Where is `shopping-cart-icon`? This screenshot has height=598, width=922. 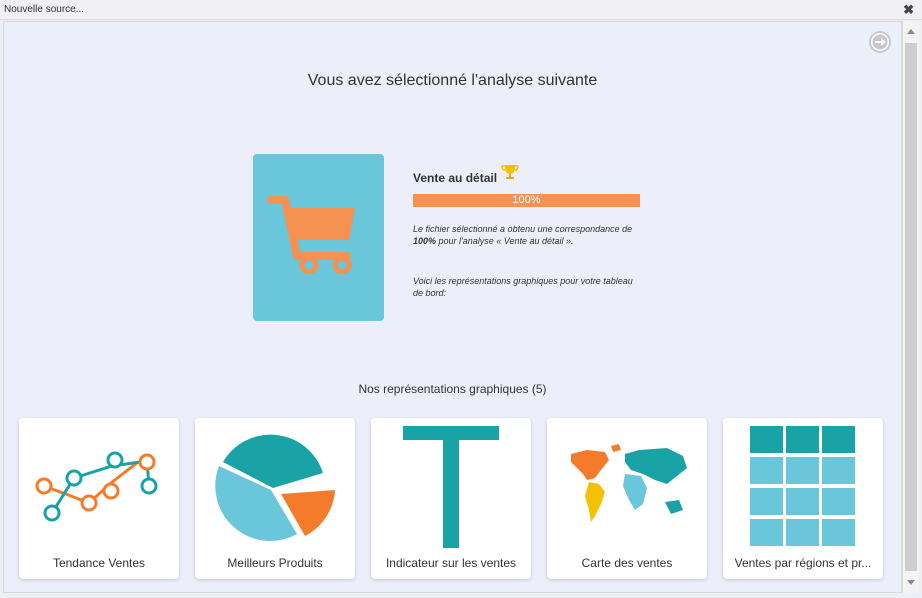 shopping-cart-icon is located at coordinates (311, 235).